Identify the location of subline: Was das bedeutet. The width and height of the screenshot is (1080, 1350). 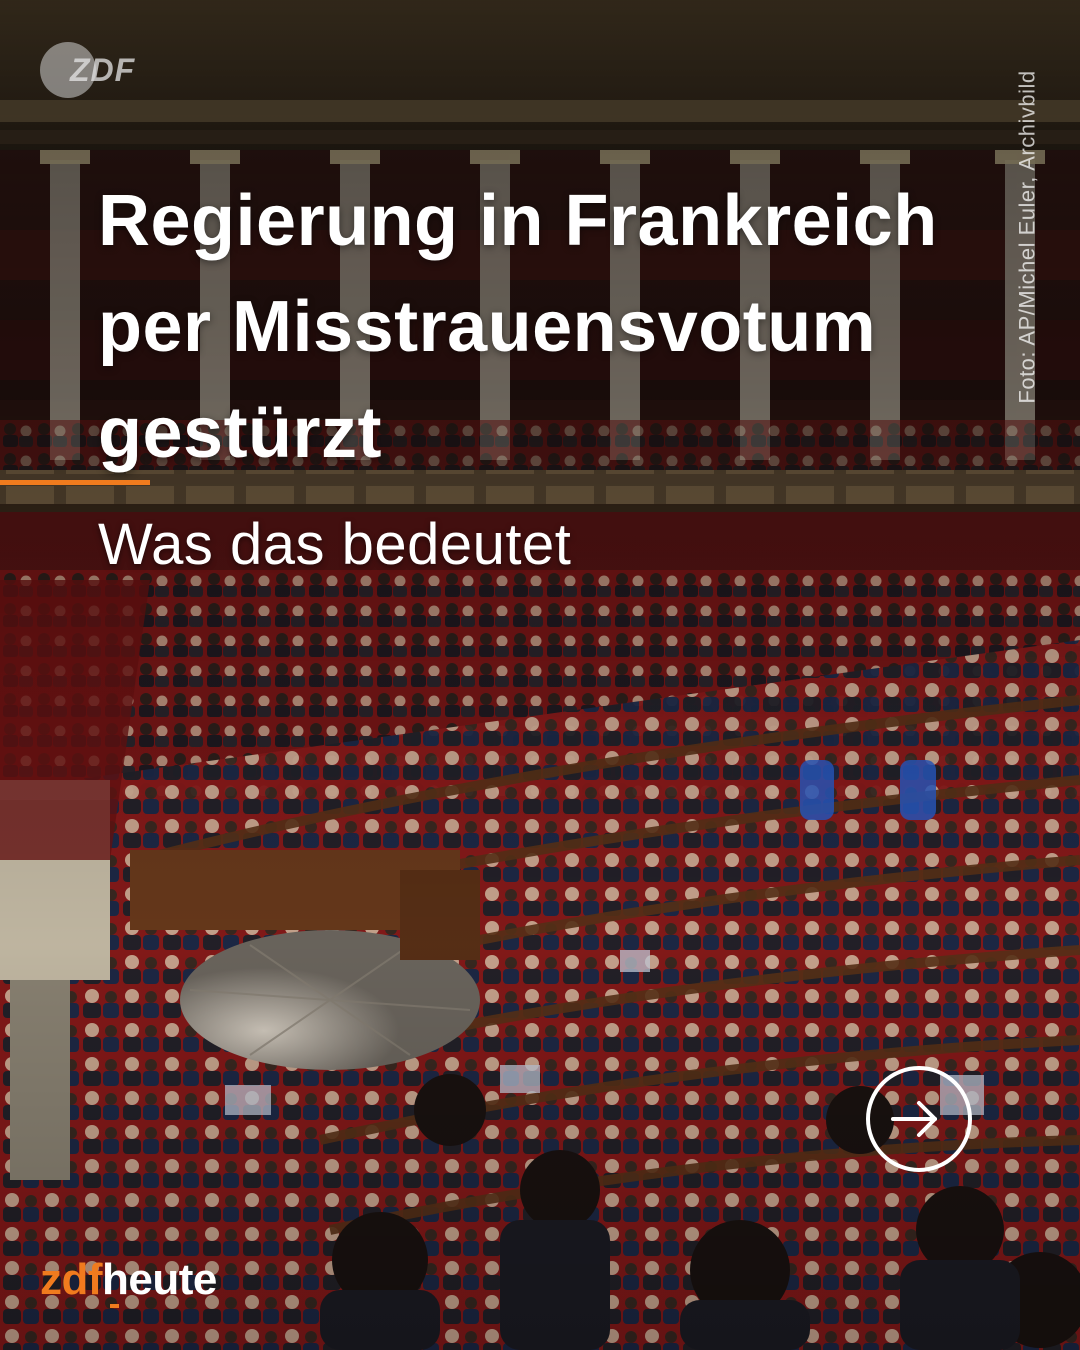
(335, 544).